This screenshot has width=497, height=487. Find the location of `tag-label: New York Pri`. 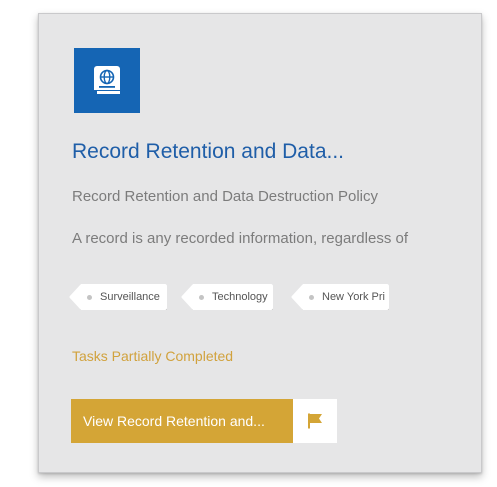

tag-label: New York Pri is located at coordinates (353, 297).